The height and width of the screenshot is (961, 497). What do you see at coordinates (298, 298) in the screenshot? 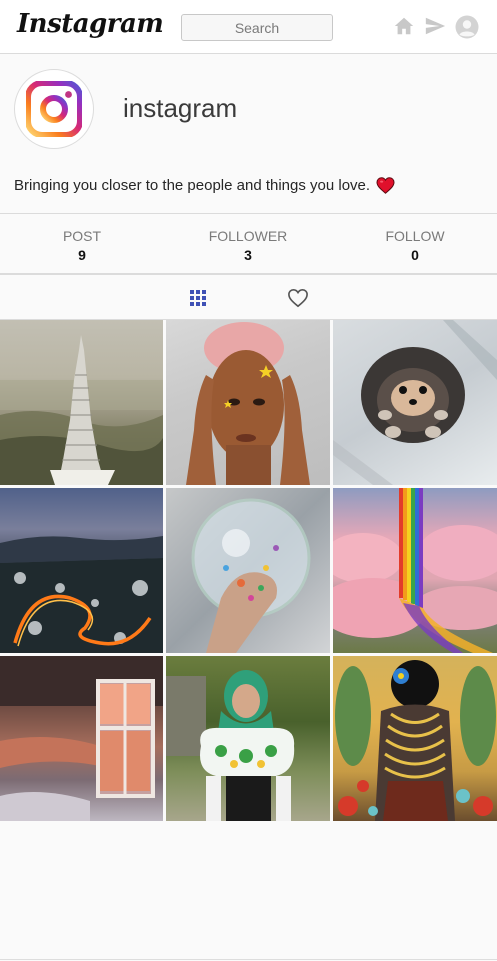
I see `heart-outline-icon` at bounding box center [298, 298].